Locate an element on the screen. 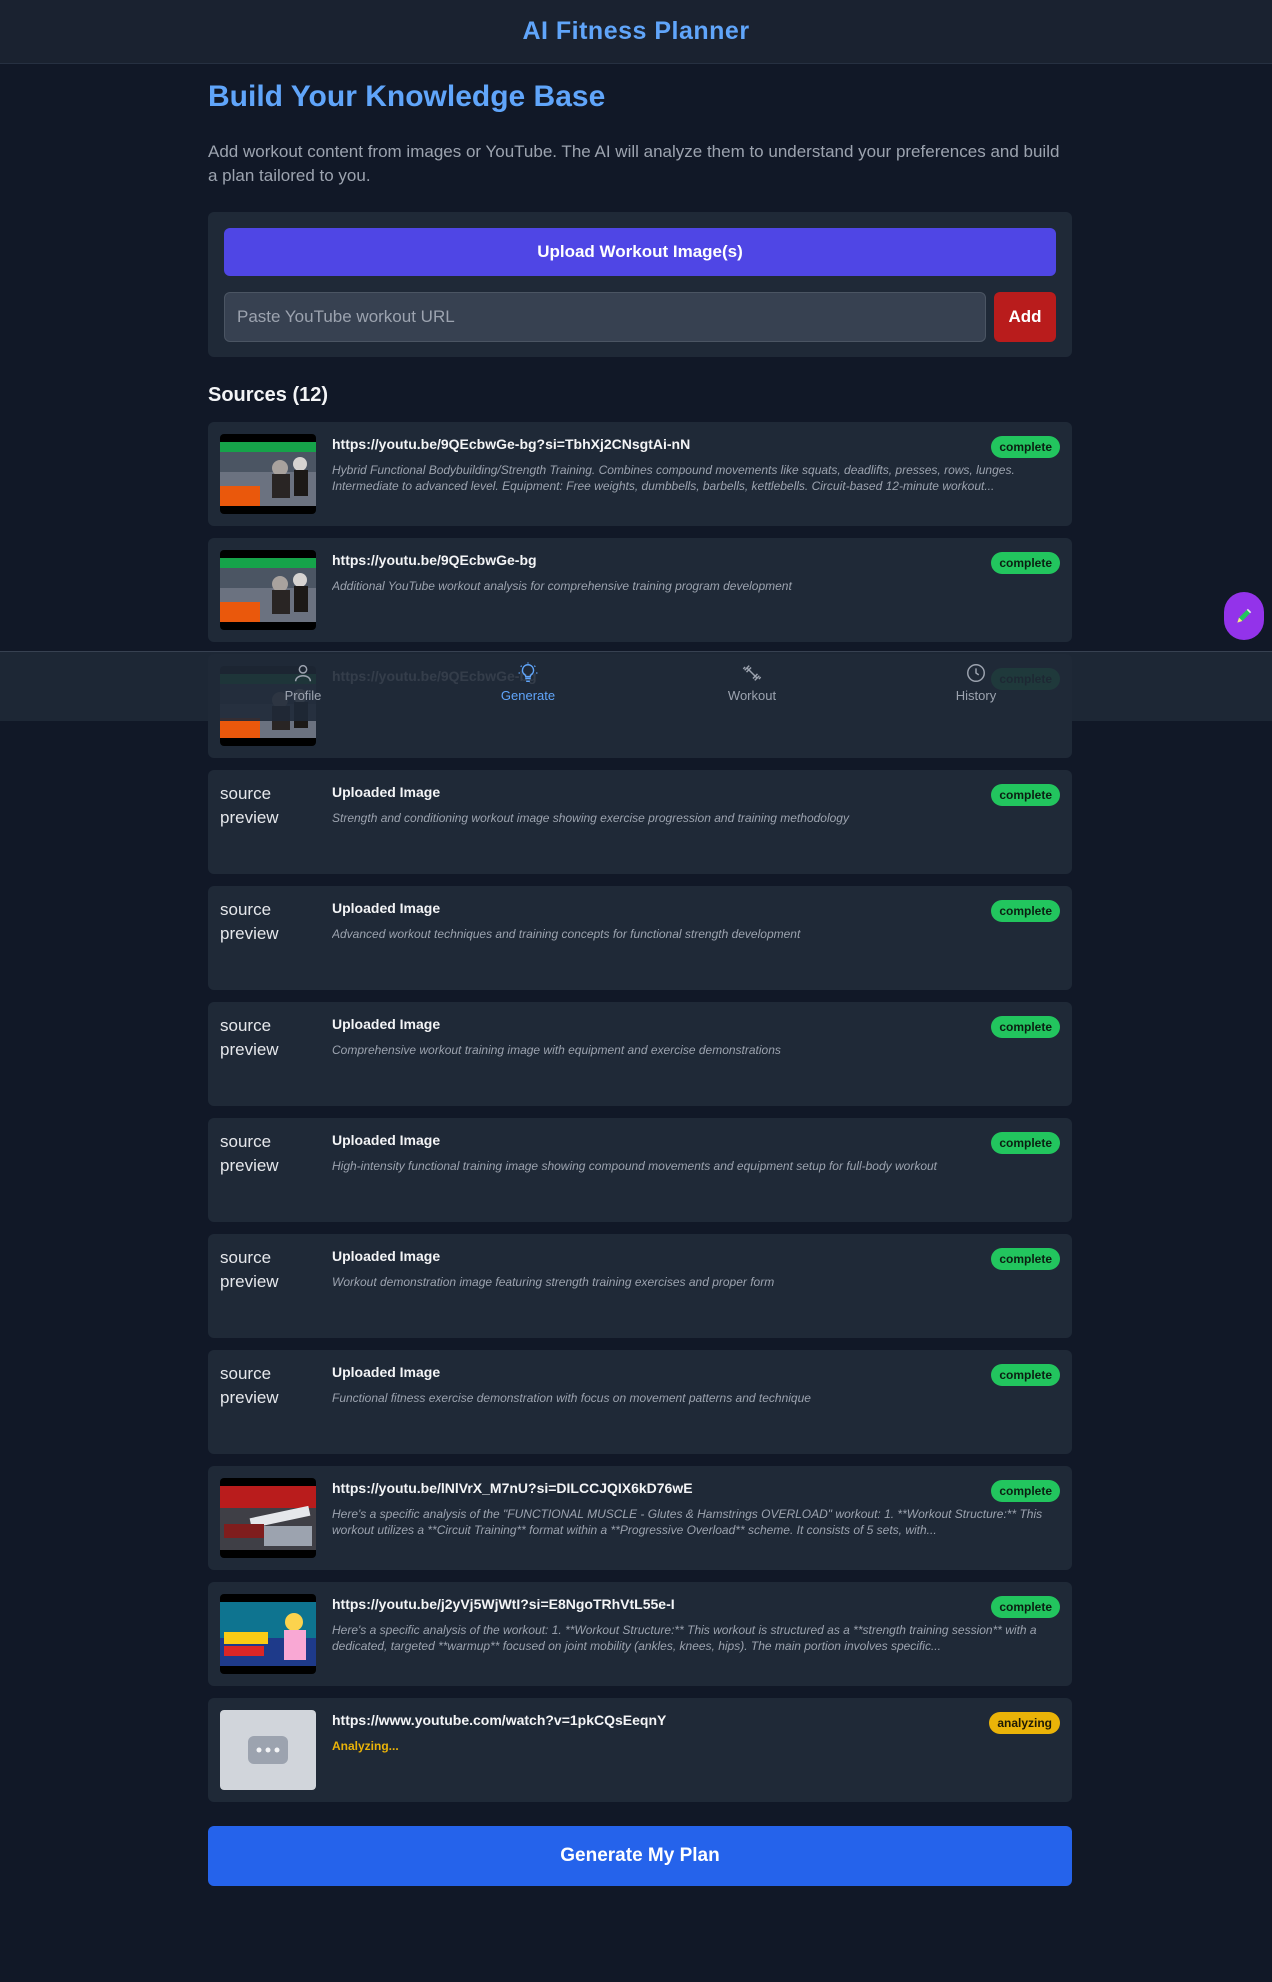 This screenshot has height=1982, width=1272. app-header: AI Fitness Planner is located at coordinates (636, 32).